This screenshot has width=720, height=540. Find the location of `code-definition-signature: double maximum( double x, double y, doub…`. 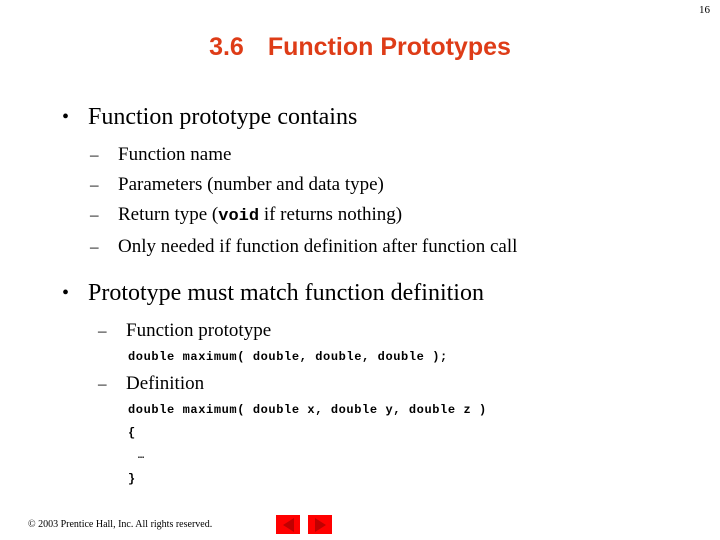

code-definition-signature: double maximum( double x, double y, doub… is located at coordinates (307, 410).